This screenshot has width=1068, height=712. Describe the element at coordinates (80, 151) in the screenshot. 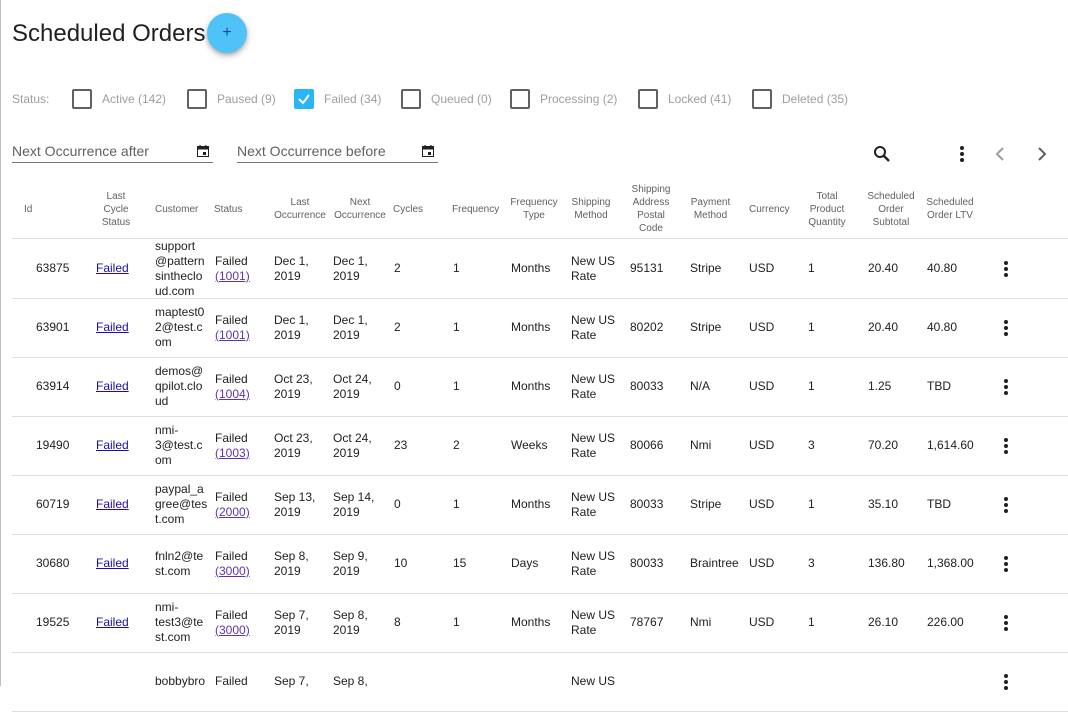

I see `next-occurrence-after-placeholder: Next Occurrence after` at that location.